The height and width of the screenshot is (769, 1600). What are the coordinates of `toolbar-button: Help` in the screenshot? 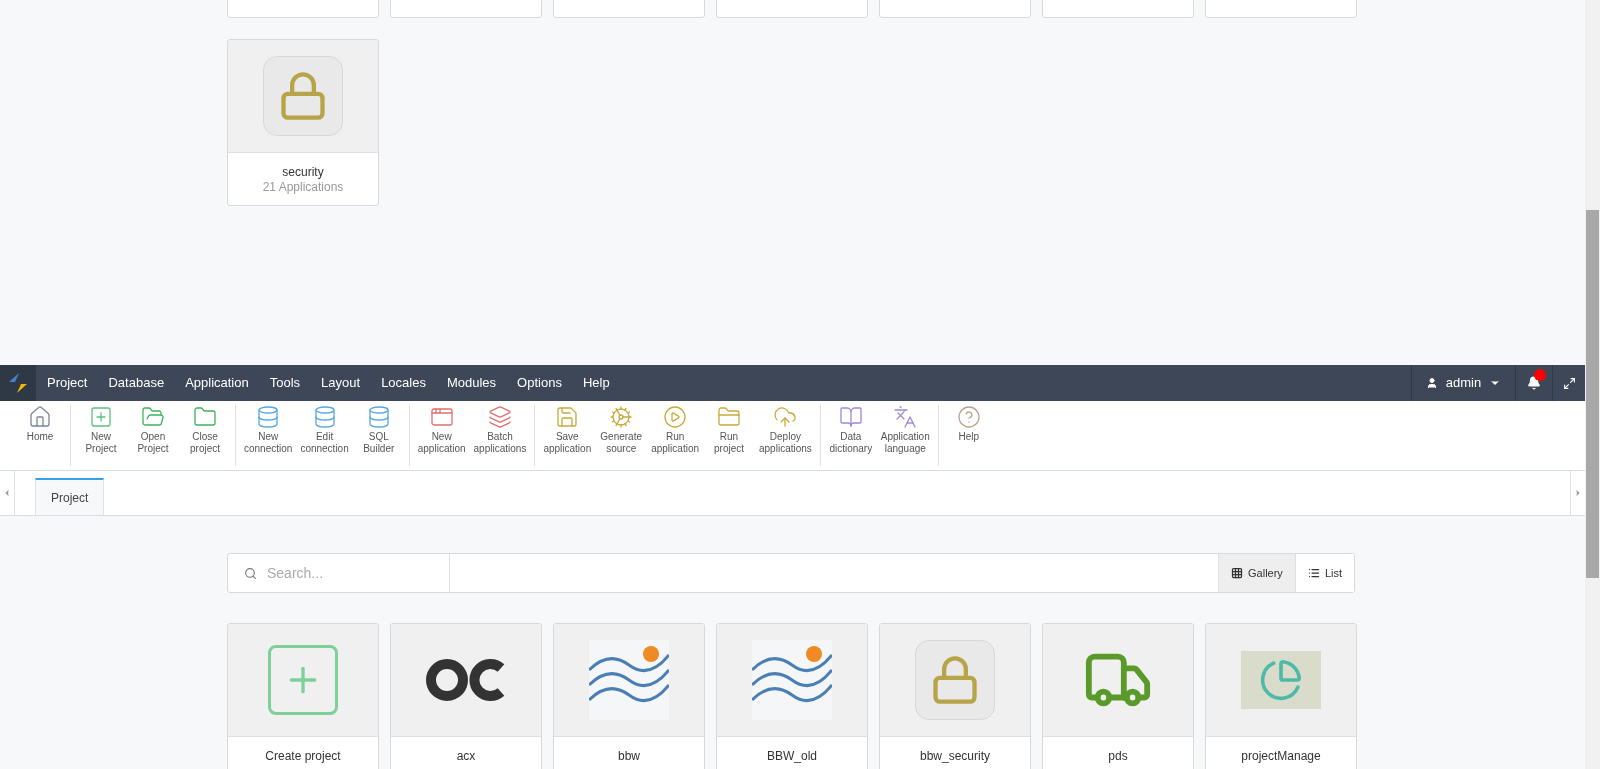 It's located at (968, 424).